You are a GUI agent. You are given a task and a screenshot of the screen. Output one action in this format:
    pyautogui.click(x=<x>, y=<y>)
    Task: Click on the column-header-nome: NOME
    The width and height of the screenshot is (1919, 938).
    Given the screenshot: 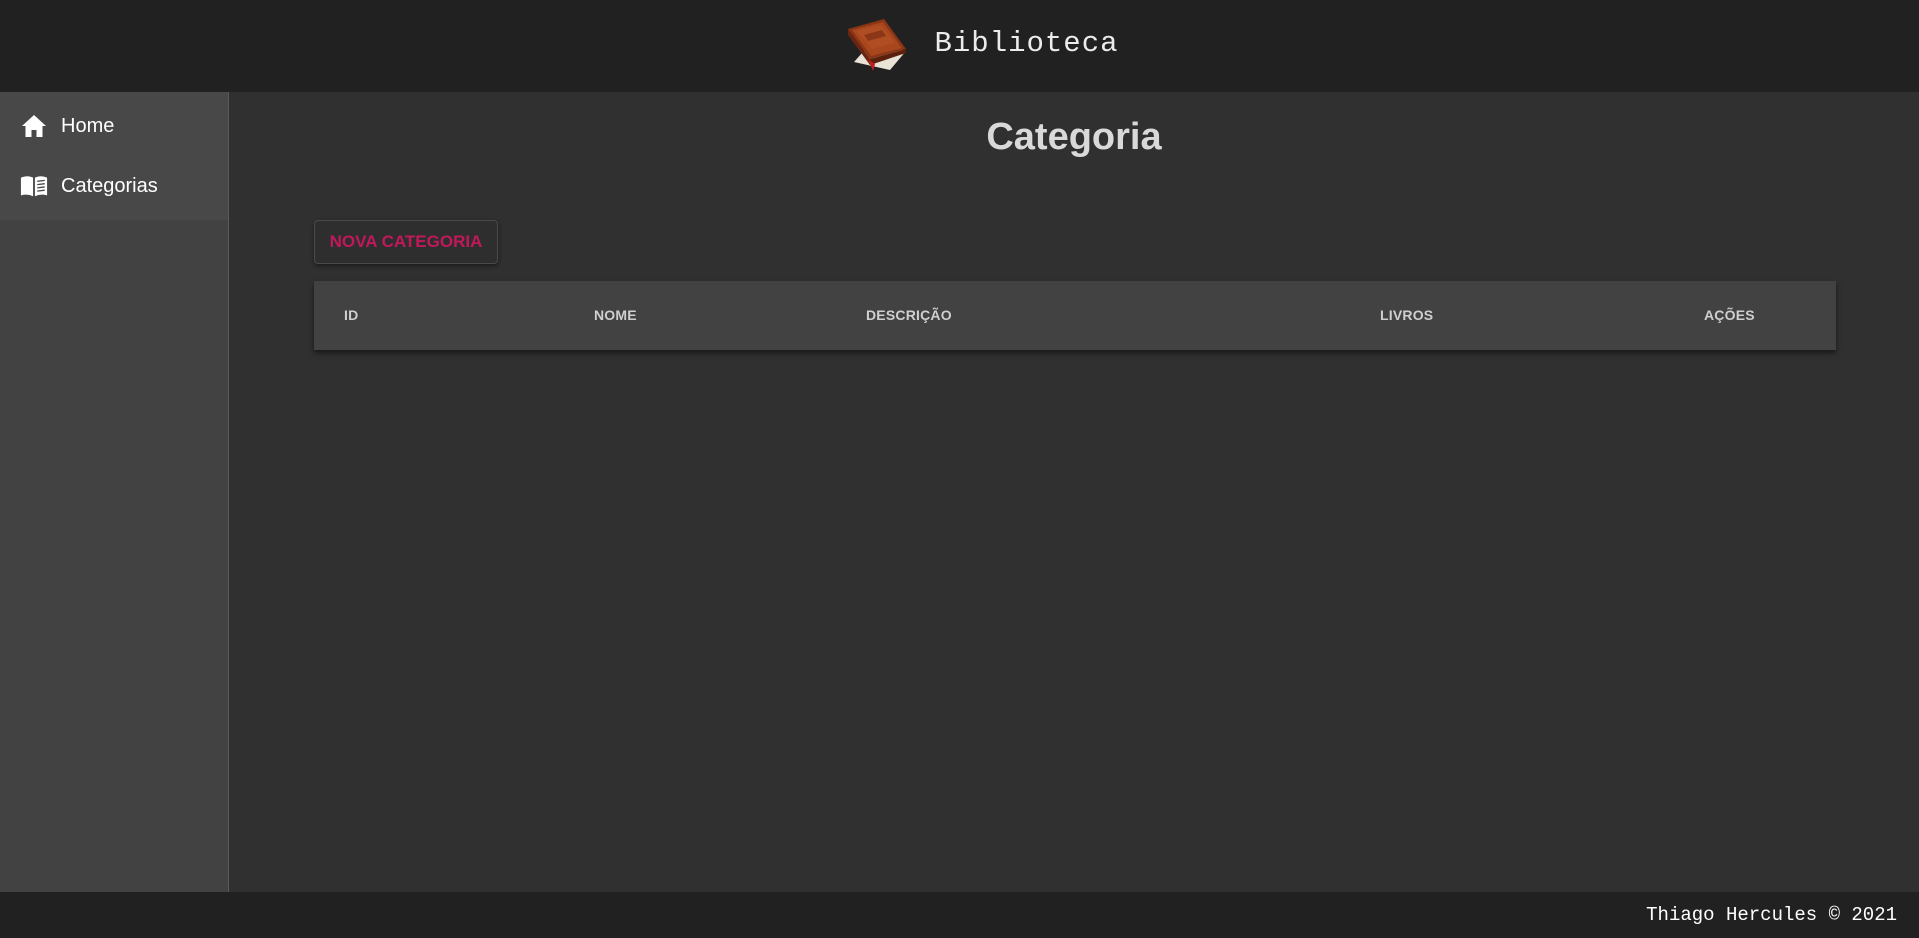 What is the action you would take?
    pyautogui.click(x=615, y=315)
    